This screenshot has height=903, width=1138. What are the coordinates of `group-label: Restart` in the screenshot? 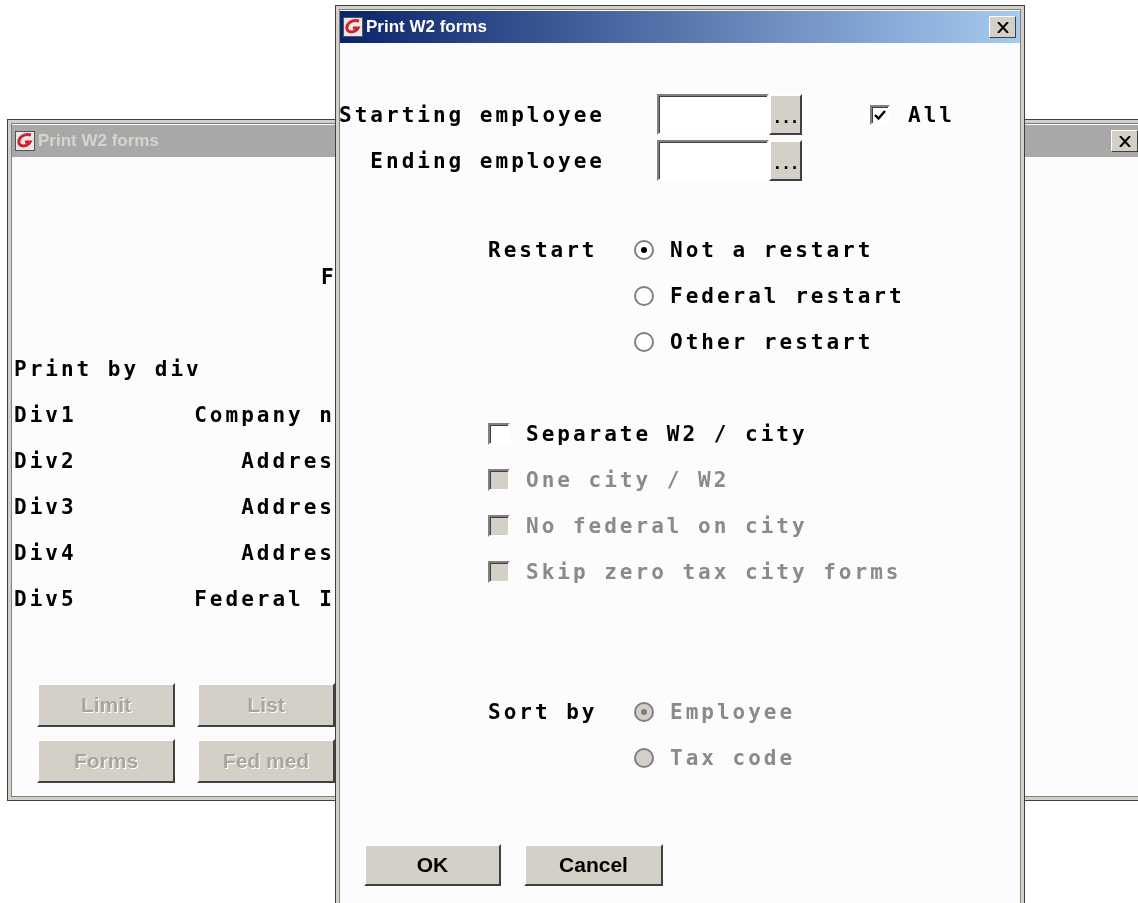 It's located at (543, 250).